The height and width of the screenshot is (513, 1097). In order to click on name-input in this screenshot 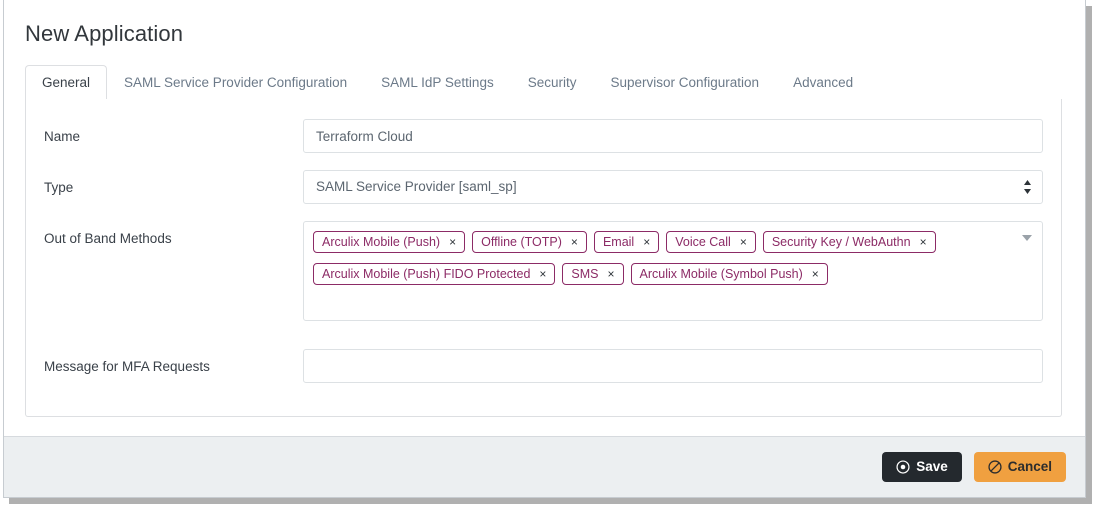, I will do `click(673, 136)`.